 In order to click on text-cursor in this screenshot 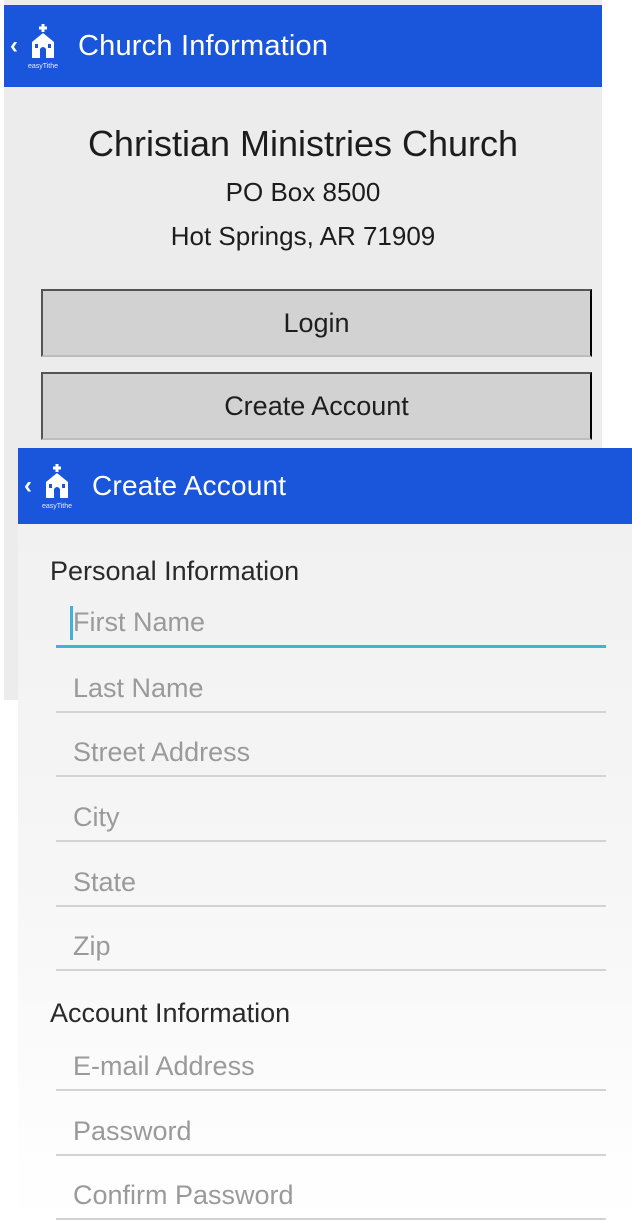, I will do `click(71, 623)`.